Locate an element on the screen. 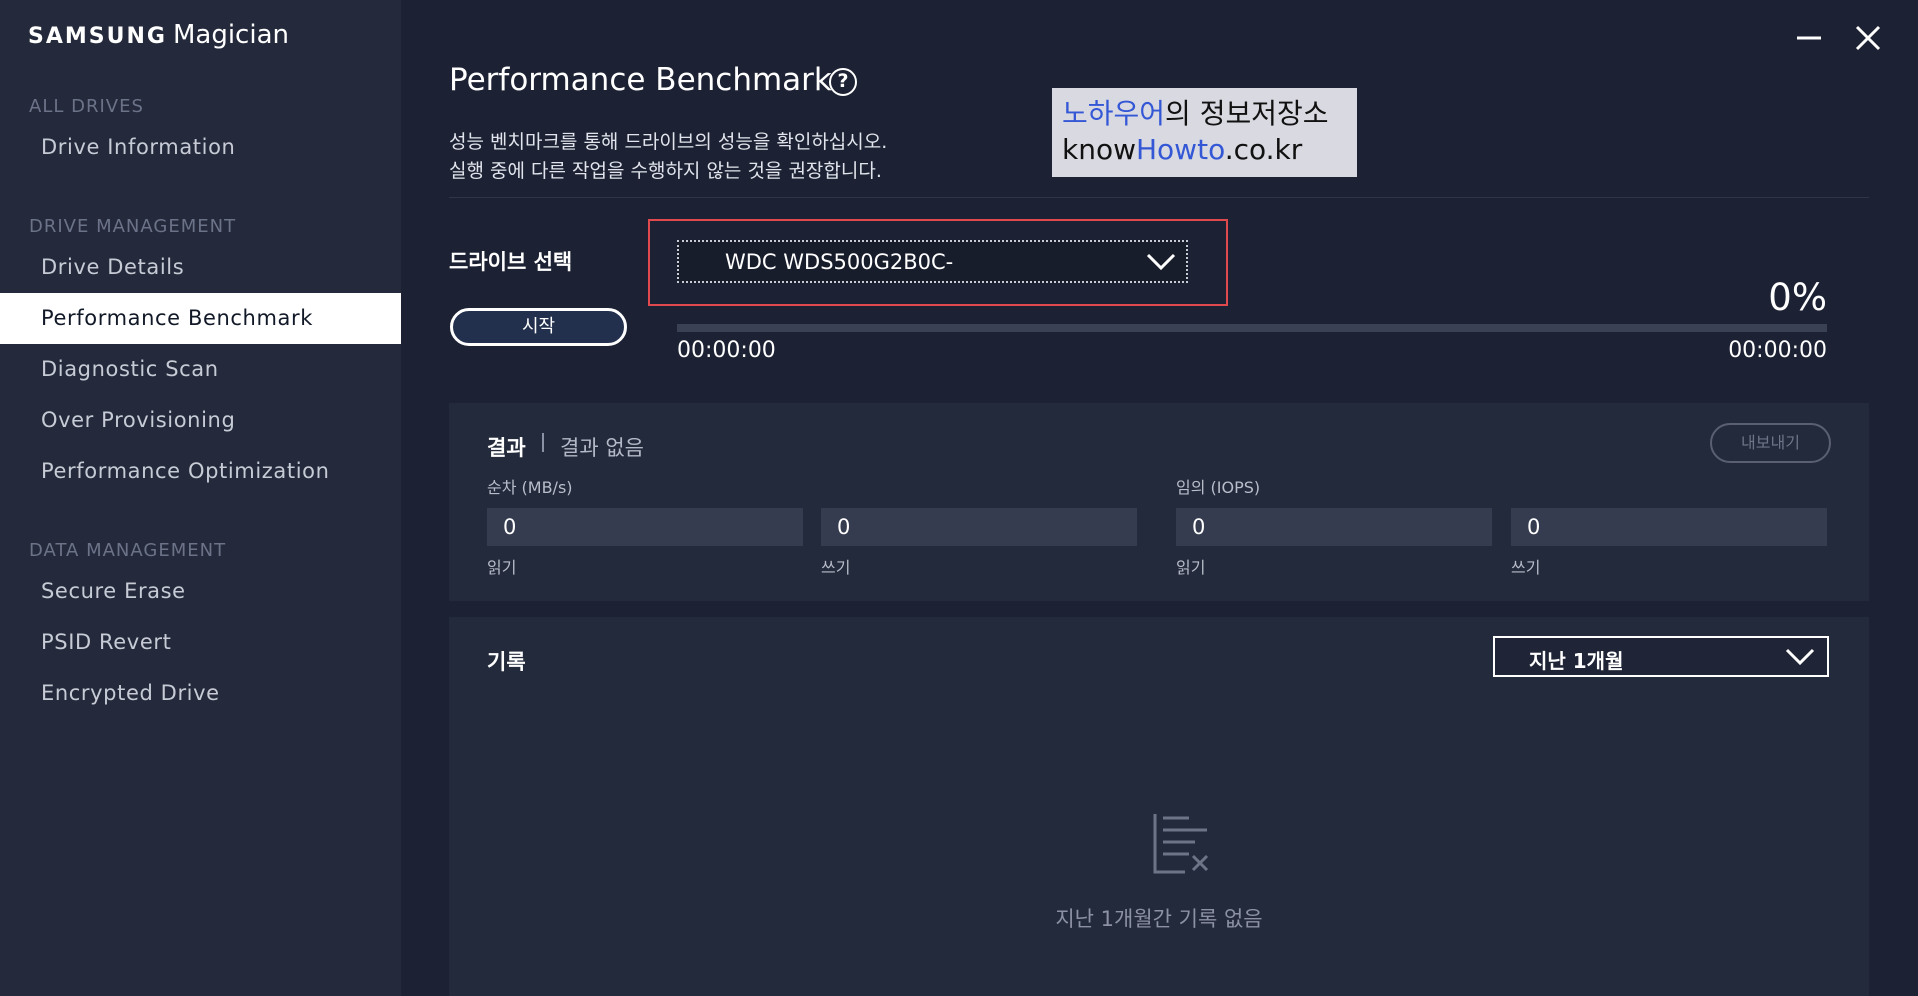 Image resolution: width=1918 pixels, height=996 pixels. progress-bar is located at coordinates (1252, 328).